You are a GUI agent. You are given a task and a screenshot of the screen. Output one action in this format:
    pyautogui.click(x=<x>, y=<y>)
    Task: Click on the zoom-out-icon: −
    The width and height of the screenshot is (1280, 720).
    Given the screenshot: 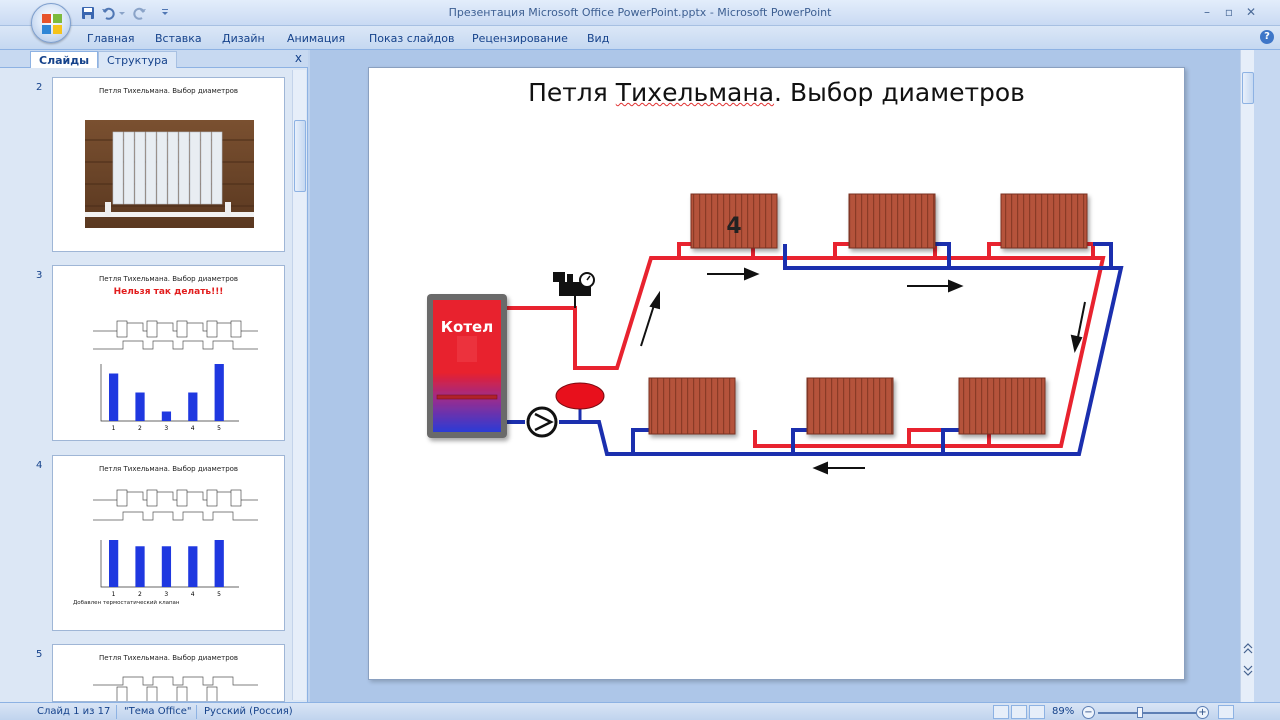 What is the action you would take?
    pyautogui.click(x=1088, y=712)
    